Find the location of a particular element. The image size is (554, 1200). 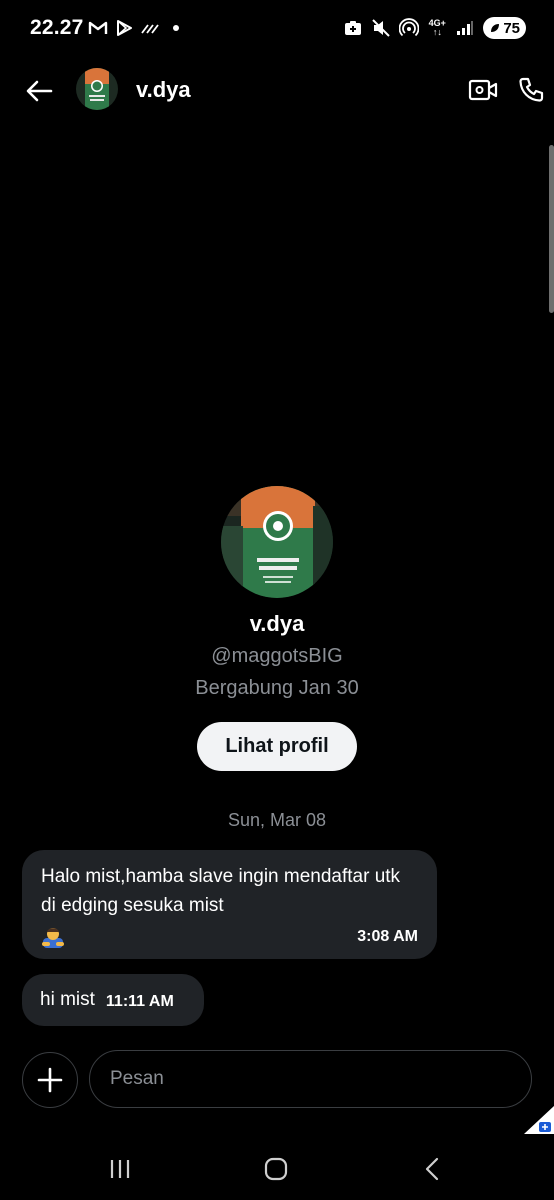

message-text: hi mist is located at coordinates (67, 999).